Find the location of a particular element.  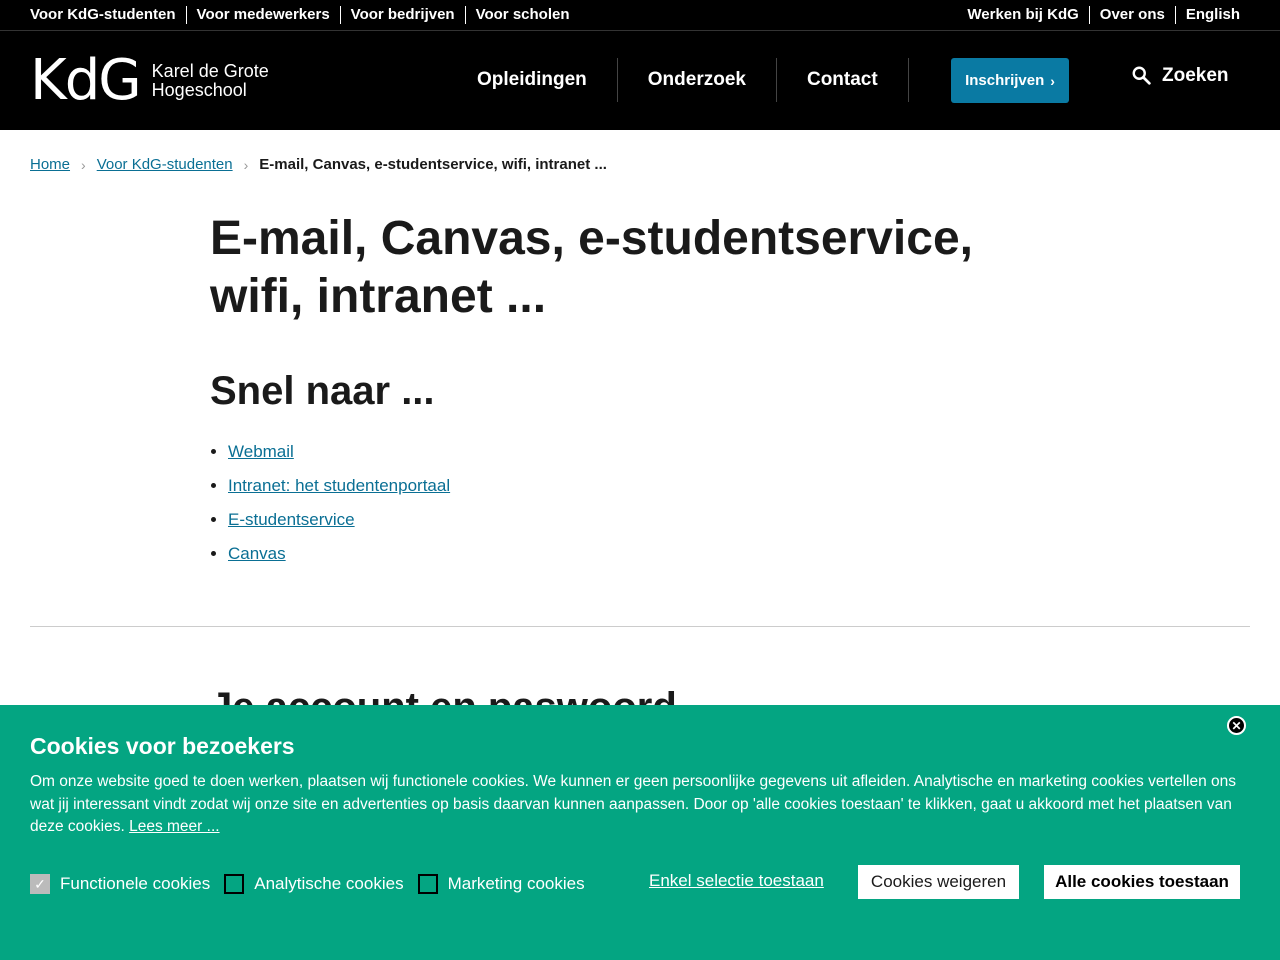

link-e-studentservice: E-studentservice is located at coordinates (291, 519).